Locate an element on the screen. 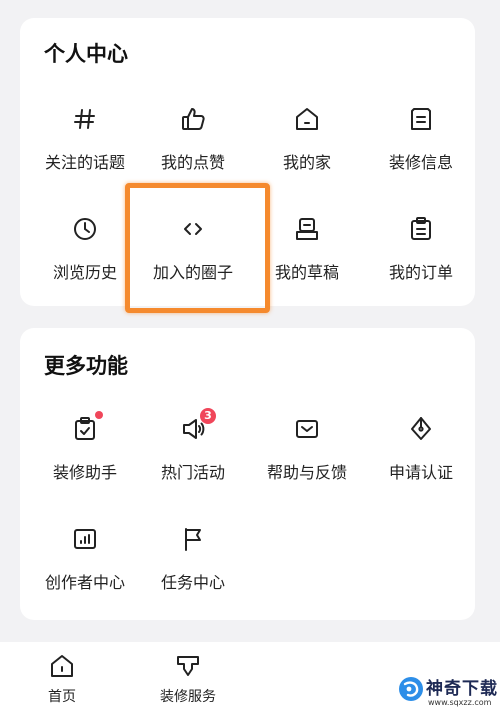 The image size is (500, 714). item-renovation-assistant: 装修助手 is located at coordinates (85, 453).